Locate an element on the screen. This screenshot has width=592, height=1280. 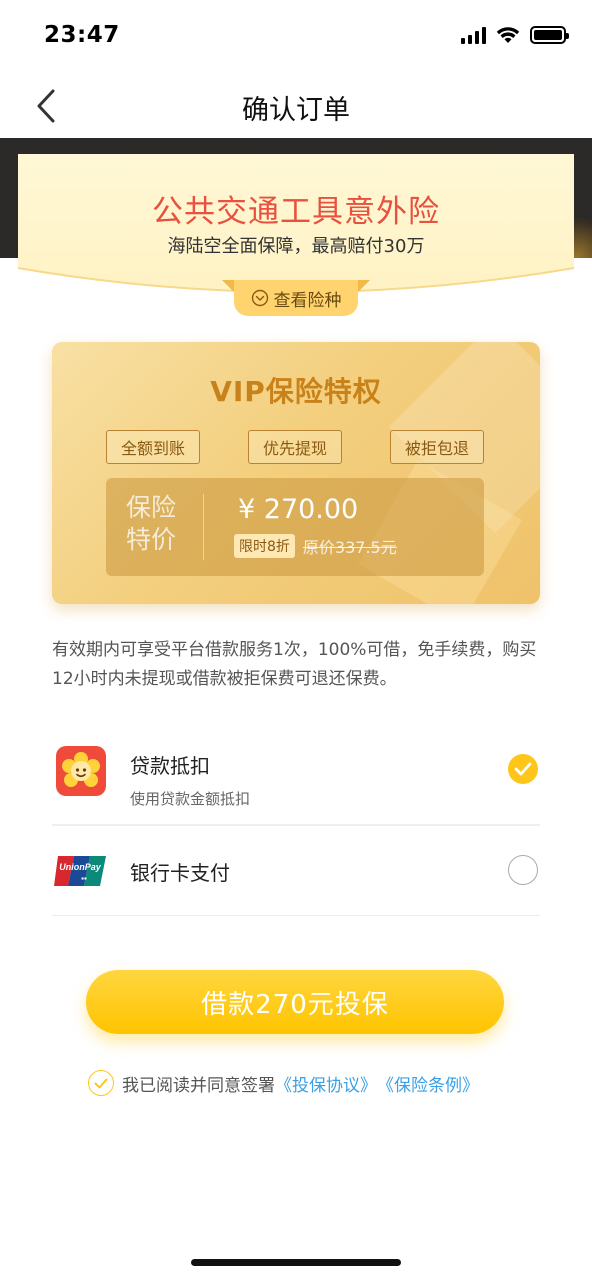
agreement-row: 我已阅读并同意签署 《投保协议》 《保险条例》 is located at coordinates (283, 1083).